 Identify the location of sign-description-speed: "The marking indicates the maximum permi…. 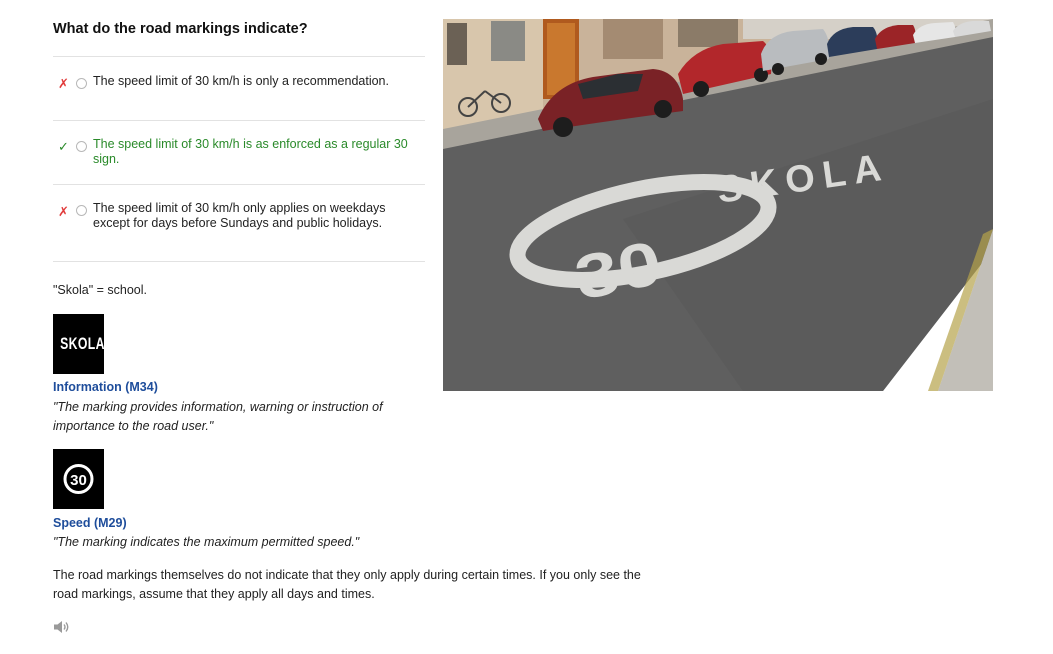
(206, 542).